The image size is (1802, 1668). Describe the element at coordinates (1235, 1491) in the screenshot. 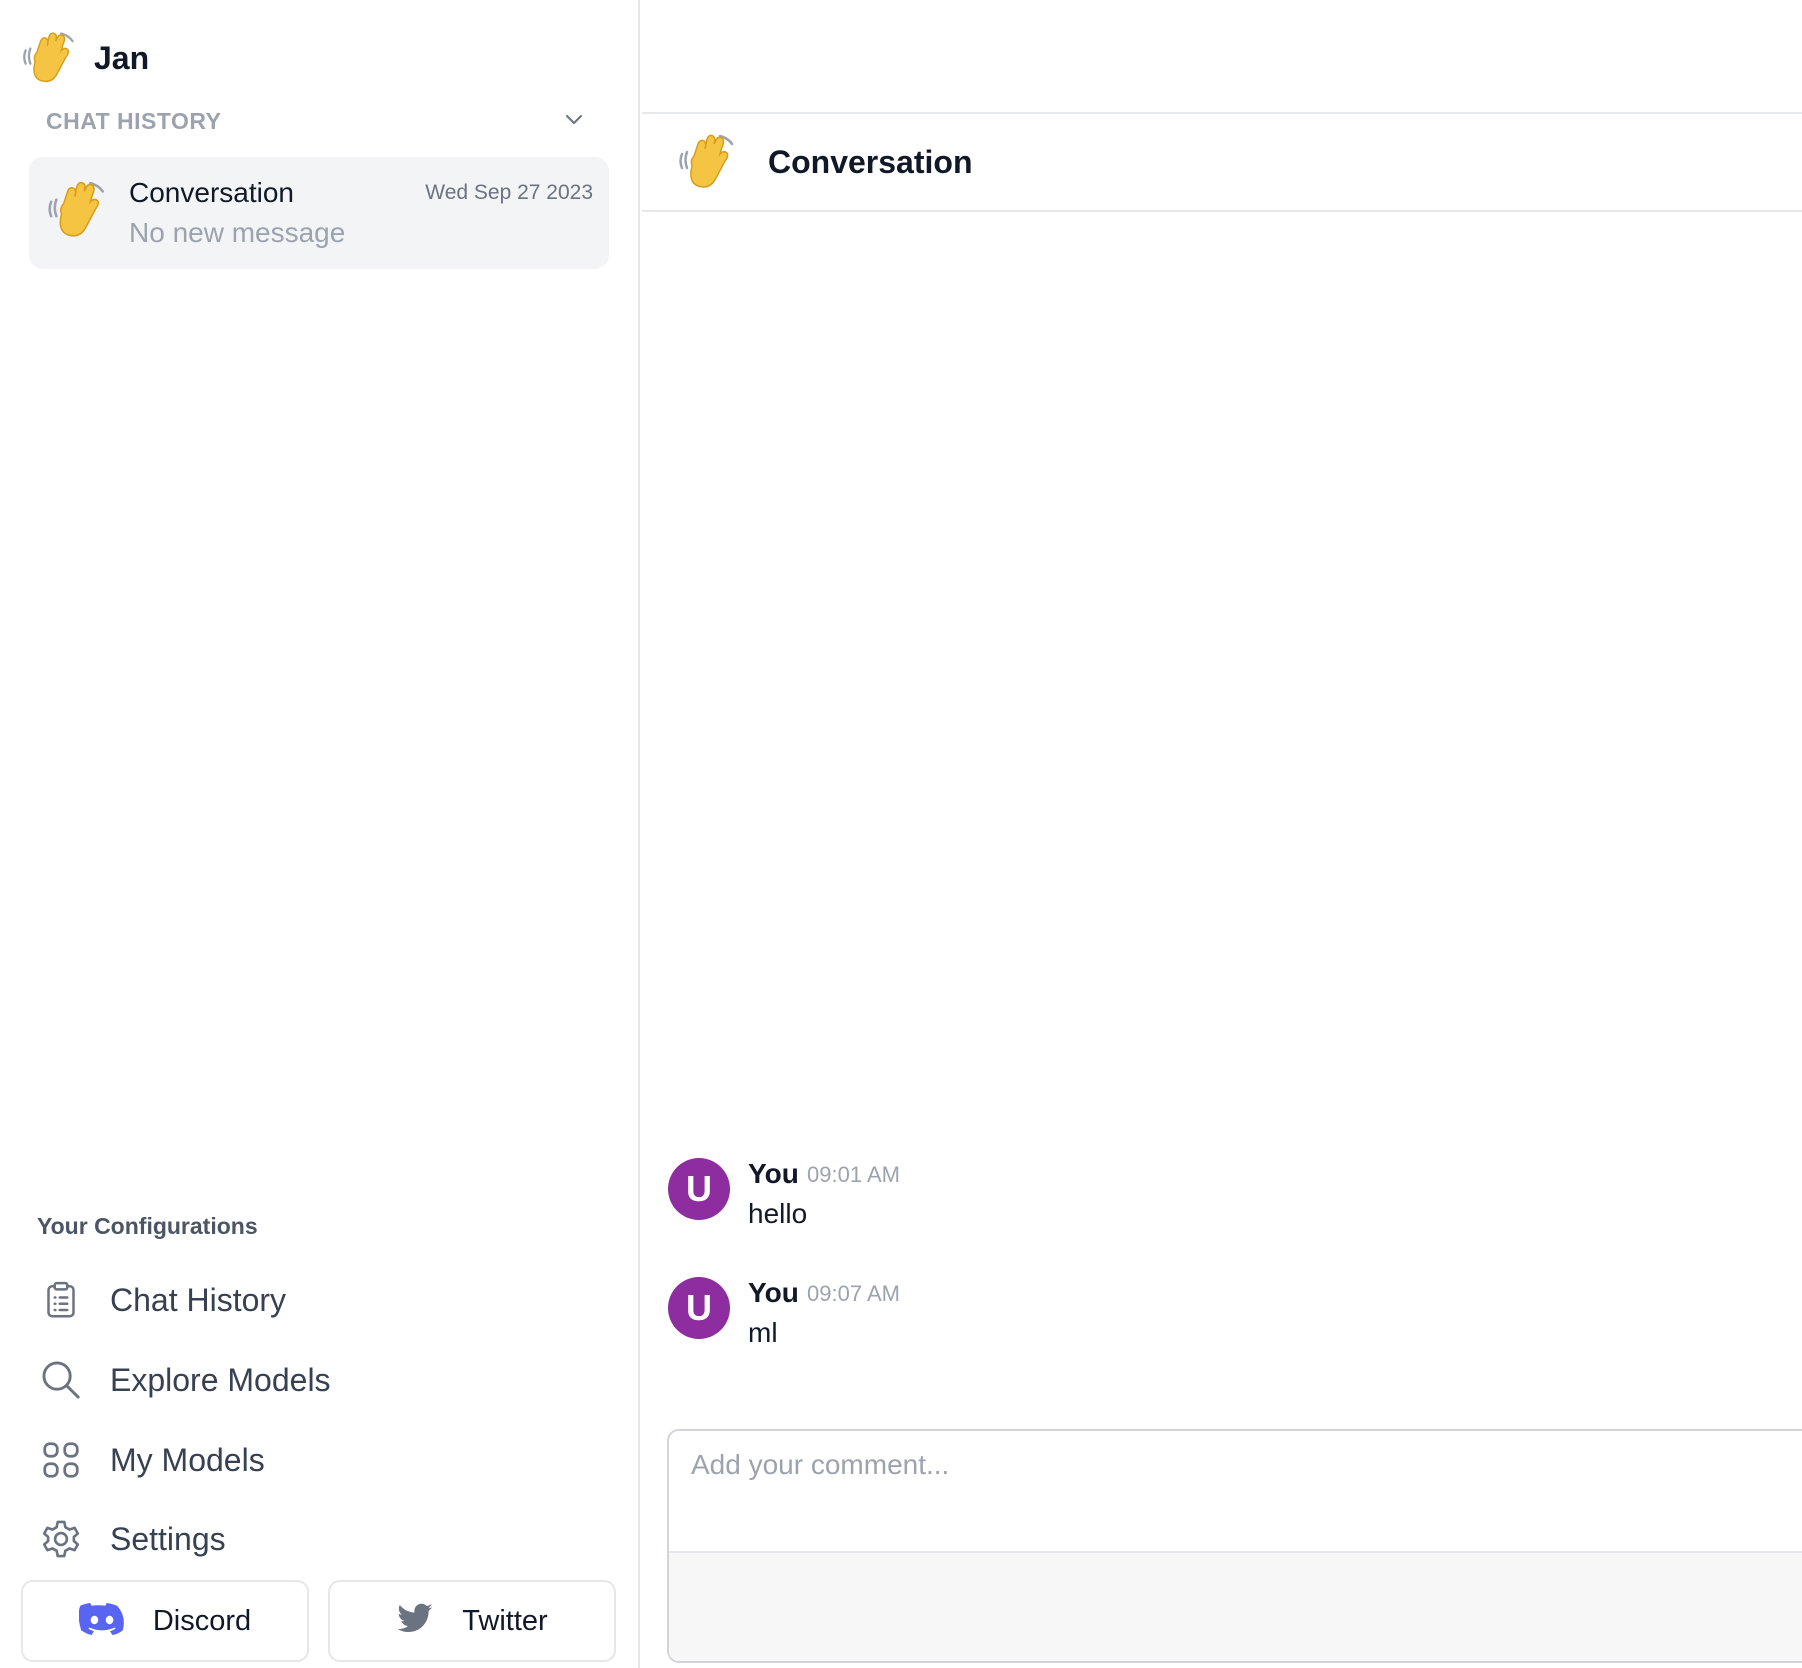

I see `comment-input` at that location.